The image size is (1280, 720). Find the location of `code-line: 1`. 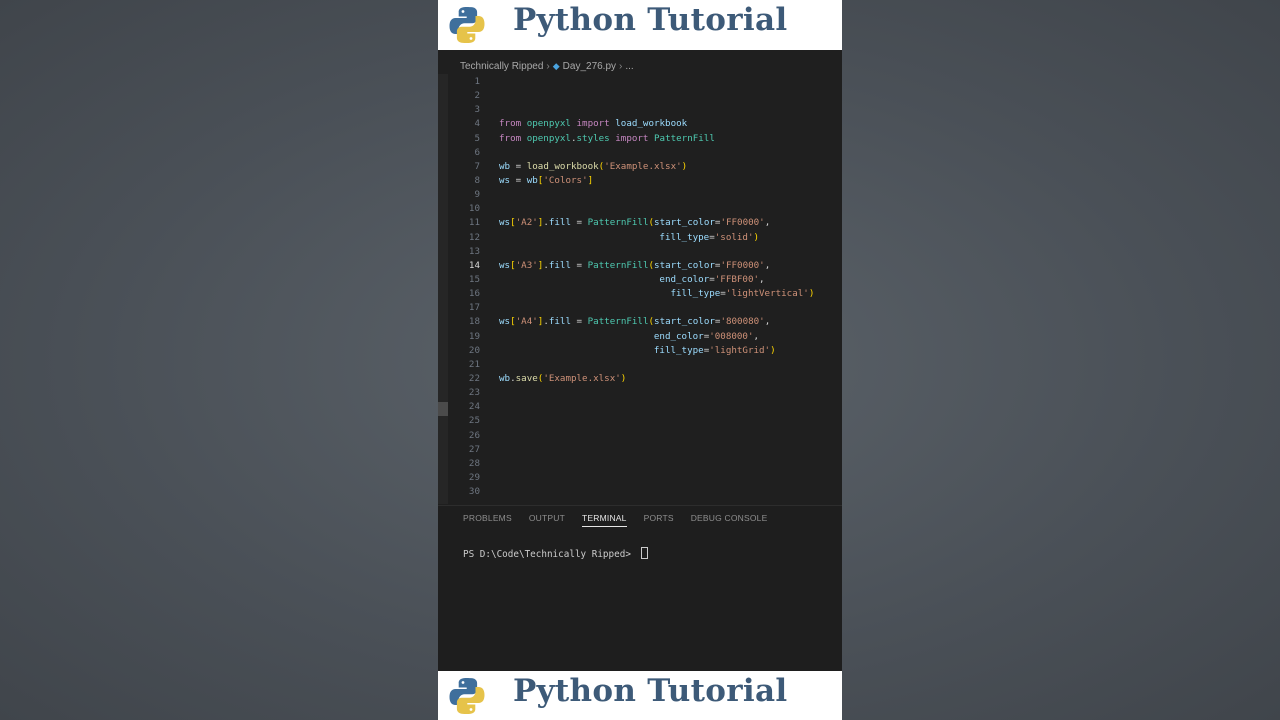

code-line: 1 is located at coordinates (640, 82).